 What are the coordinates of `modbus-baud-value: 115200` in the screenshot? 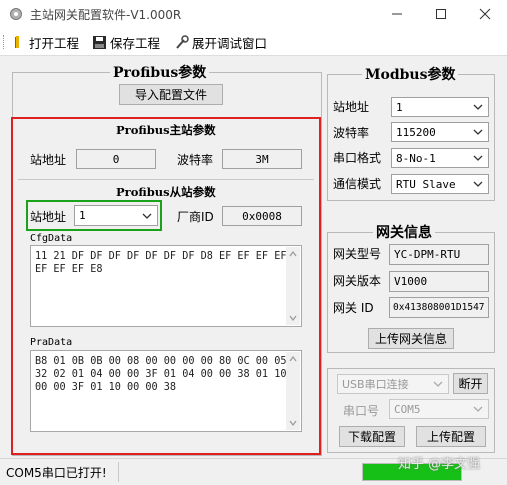 It's located at (416, 132).